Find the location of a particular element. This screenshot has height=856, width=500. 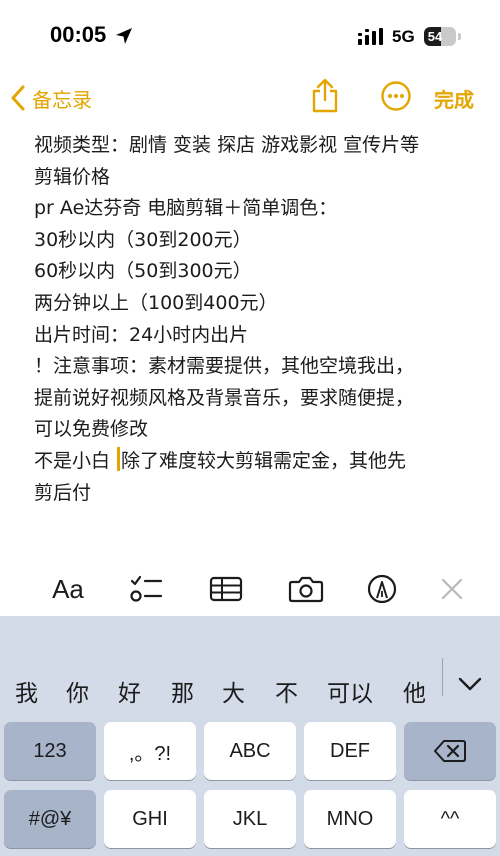

camera-button is located at coordinates (306, 589).